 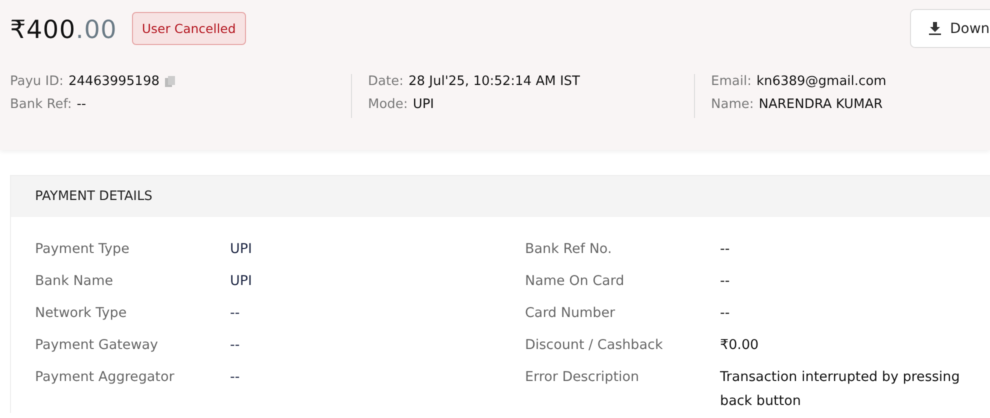 I want to click on detail-value: ₹0.00, so click(x=740, y=345).